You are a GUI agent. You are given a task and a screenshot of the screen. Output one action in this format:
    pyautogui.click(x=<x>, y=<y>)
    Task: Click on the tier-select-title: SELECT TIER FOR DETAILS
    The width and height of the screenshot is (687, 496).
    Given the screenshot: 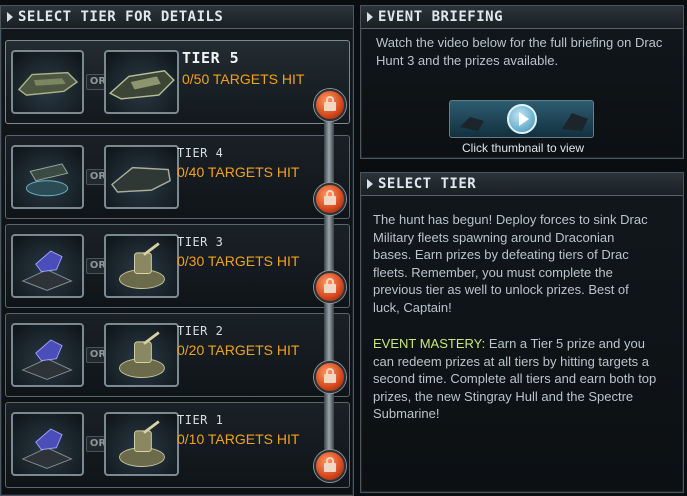 What is the action you would take?
    pyautogui.click(x=121, y=17)
    